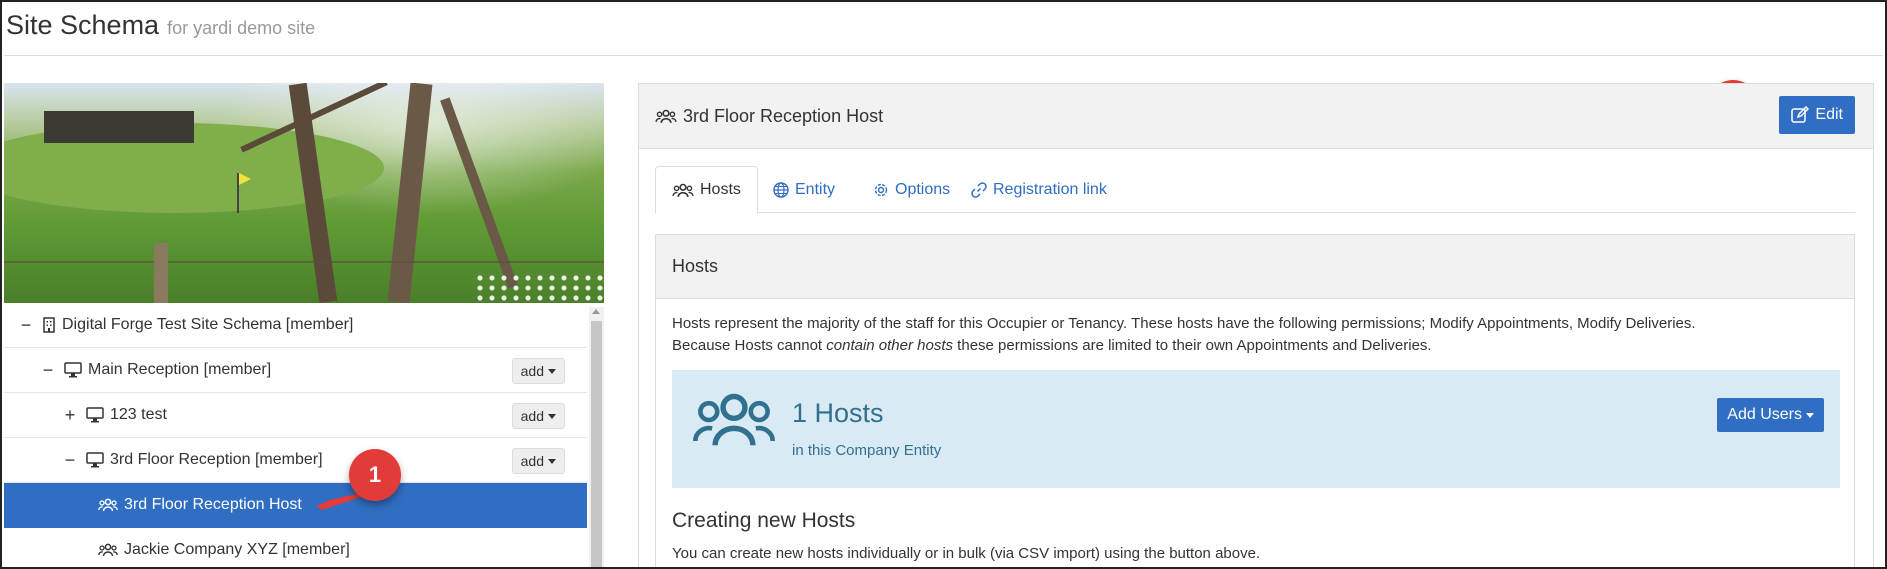 Image resolution: width=1887 pixels, height=569 pixels. What do you see at coordinates (208, 324) in the screenshot?
I see `tree-row-label: Digital Forge Test Site Schema [member]` at bounding box center [208, 324].